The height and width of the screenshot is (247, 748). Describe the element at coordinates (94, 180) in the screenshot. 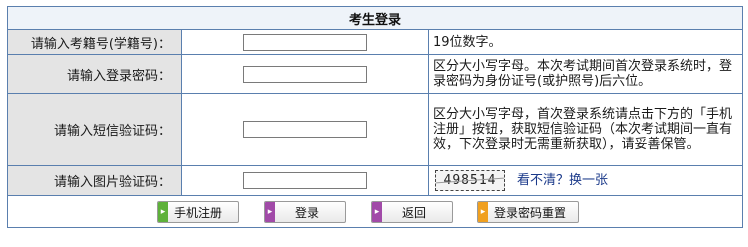

I see `image-code-label: 请输入图片验证码：` at that location.